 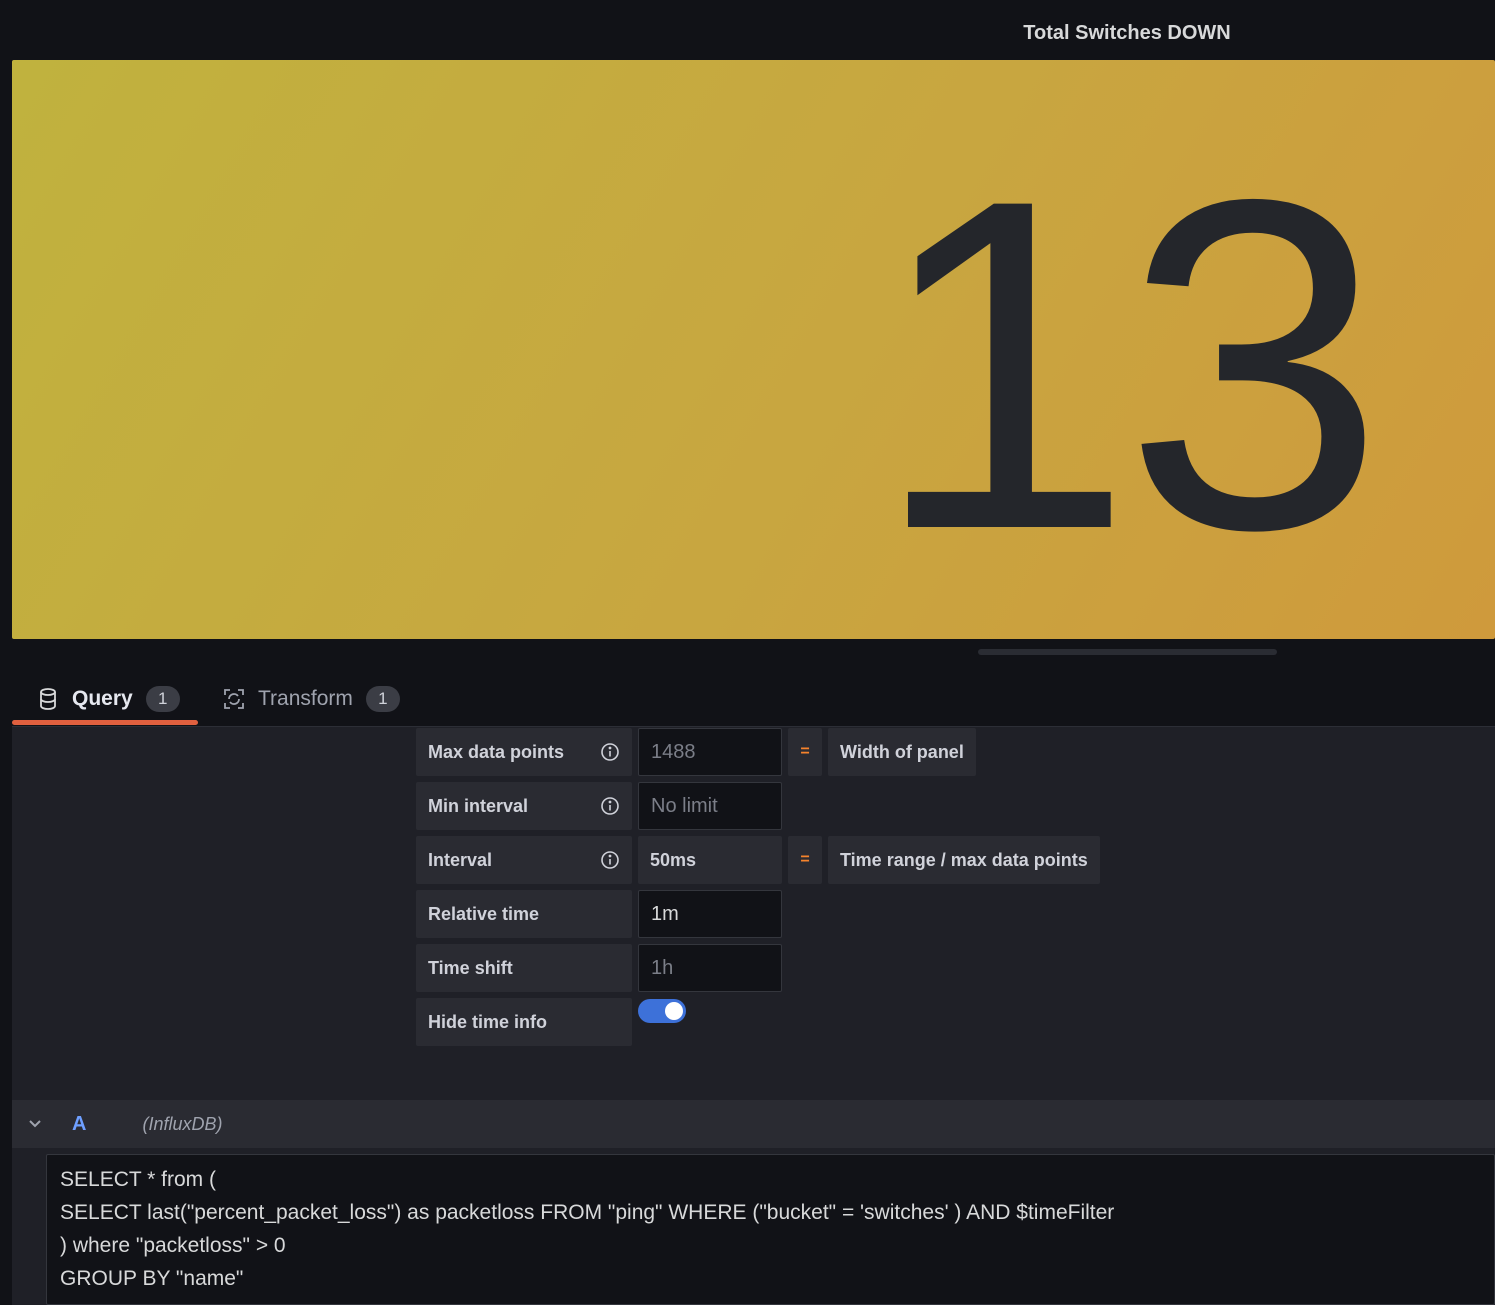 What do you see at coordinates (524, 1022) in the screenshot?
I see `hide-time-info-label: Hide time info` at bounding box center [524, 1022].